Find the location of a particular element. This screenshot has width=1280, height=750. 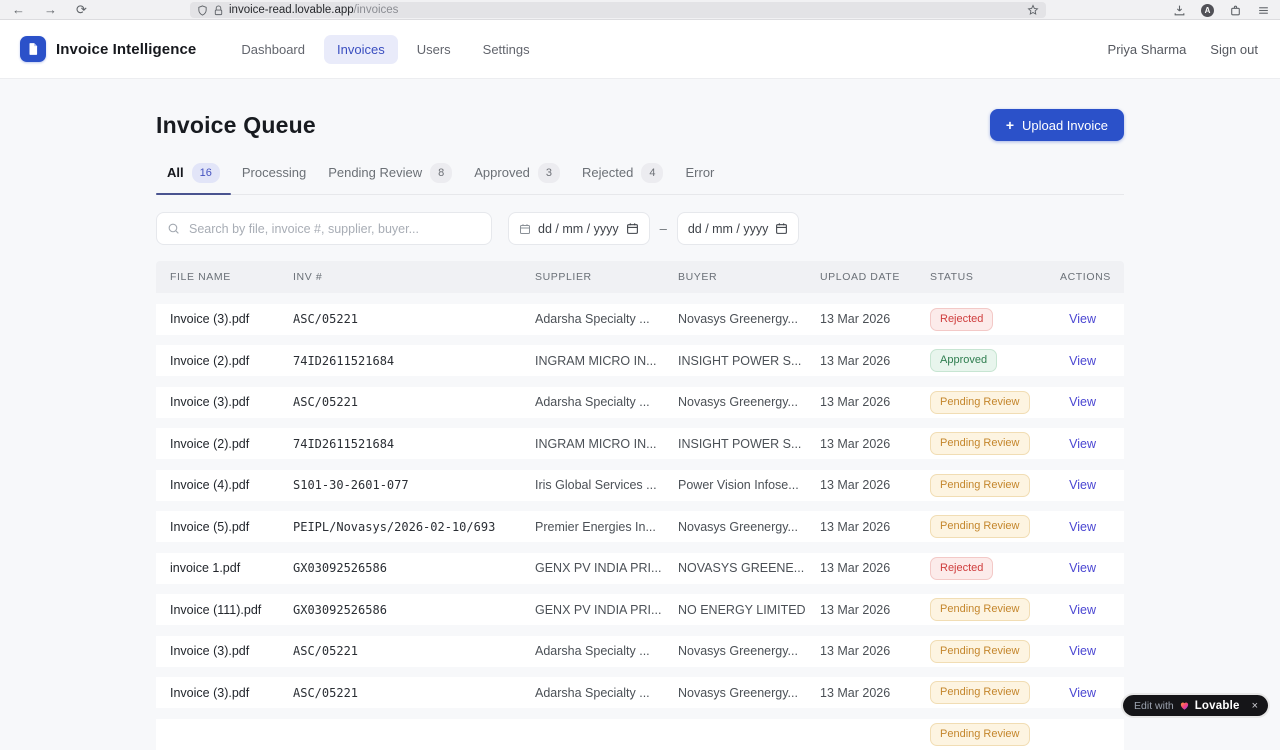

file-name: Invoice (2).pdf is located at coordinates (210, 360).